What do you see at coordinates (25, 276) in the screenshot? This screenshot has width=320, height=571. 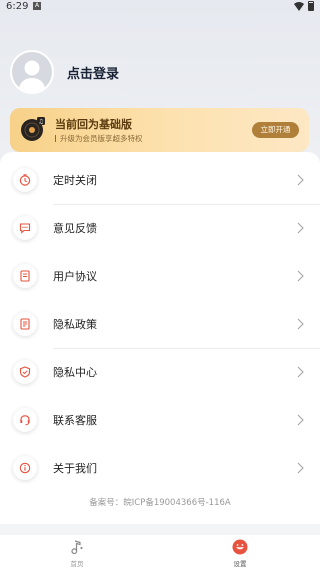 I see `user-agreement-icon` at bounding box center [25, 276].